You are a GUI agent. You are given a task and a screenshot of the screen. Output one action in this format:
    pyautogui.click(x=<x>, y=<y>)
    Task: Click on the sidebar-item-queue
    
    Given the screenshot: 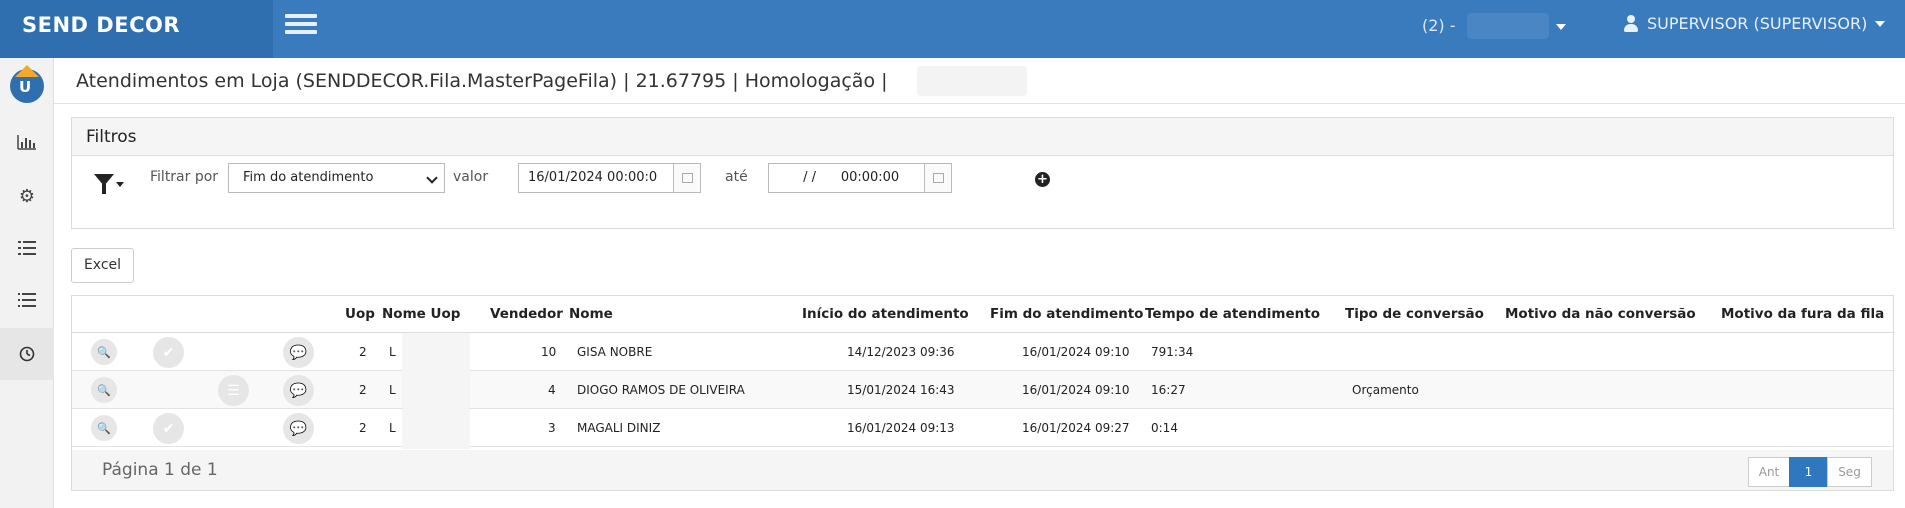 What is the action you would take?
    pyautogui.click(x=27, y=354)
    